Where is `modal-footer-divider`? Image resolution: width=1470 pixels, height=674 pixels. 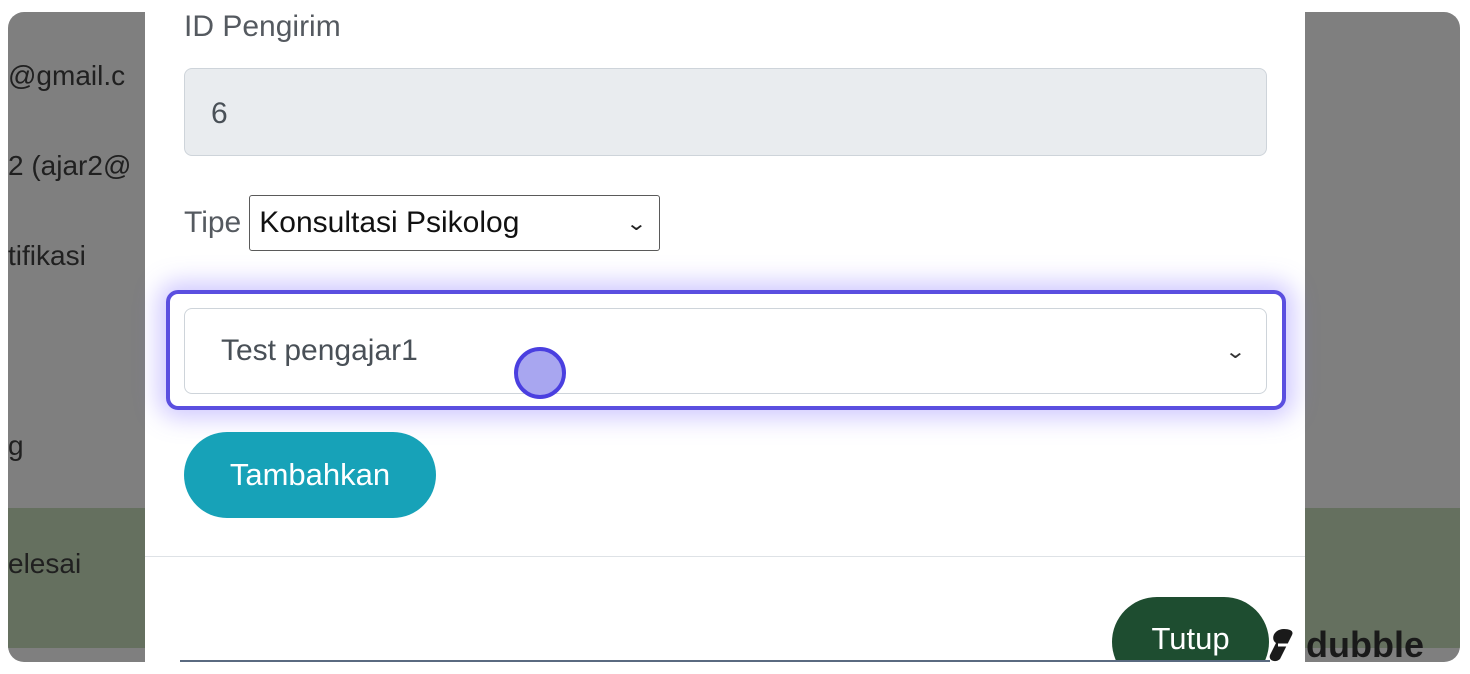
modal-footer-divider is located at coordinates (725, 556).